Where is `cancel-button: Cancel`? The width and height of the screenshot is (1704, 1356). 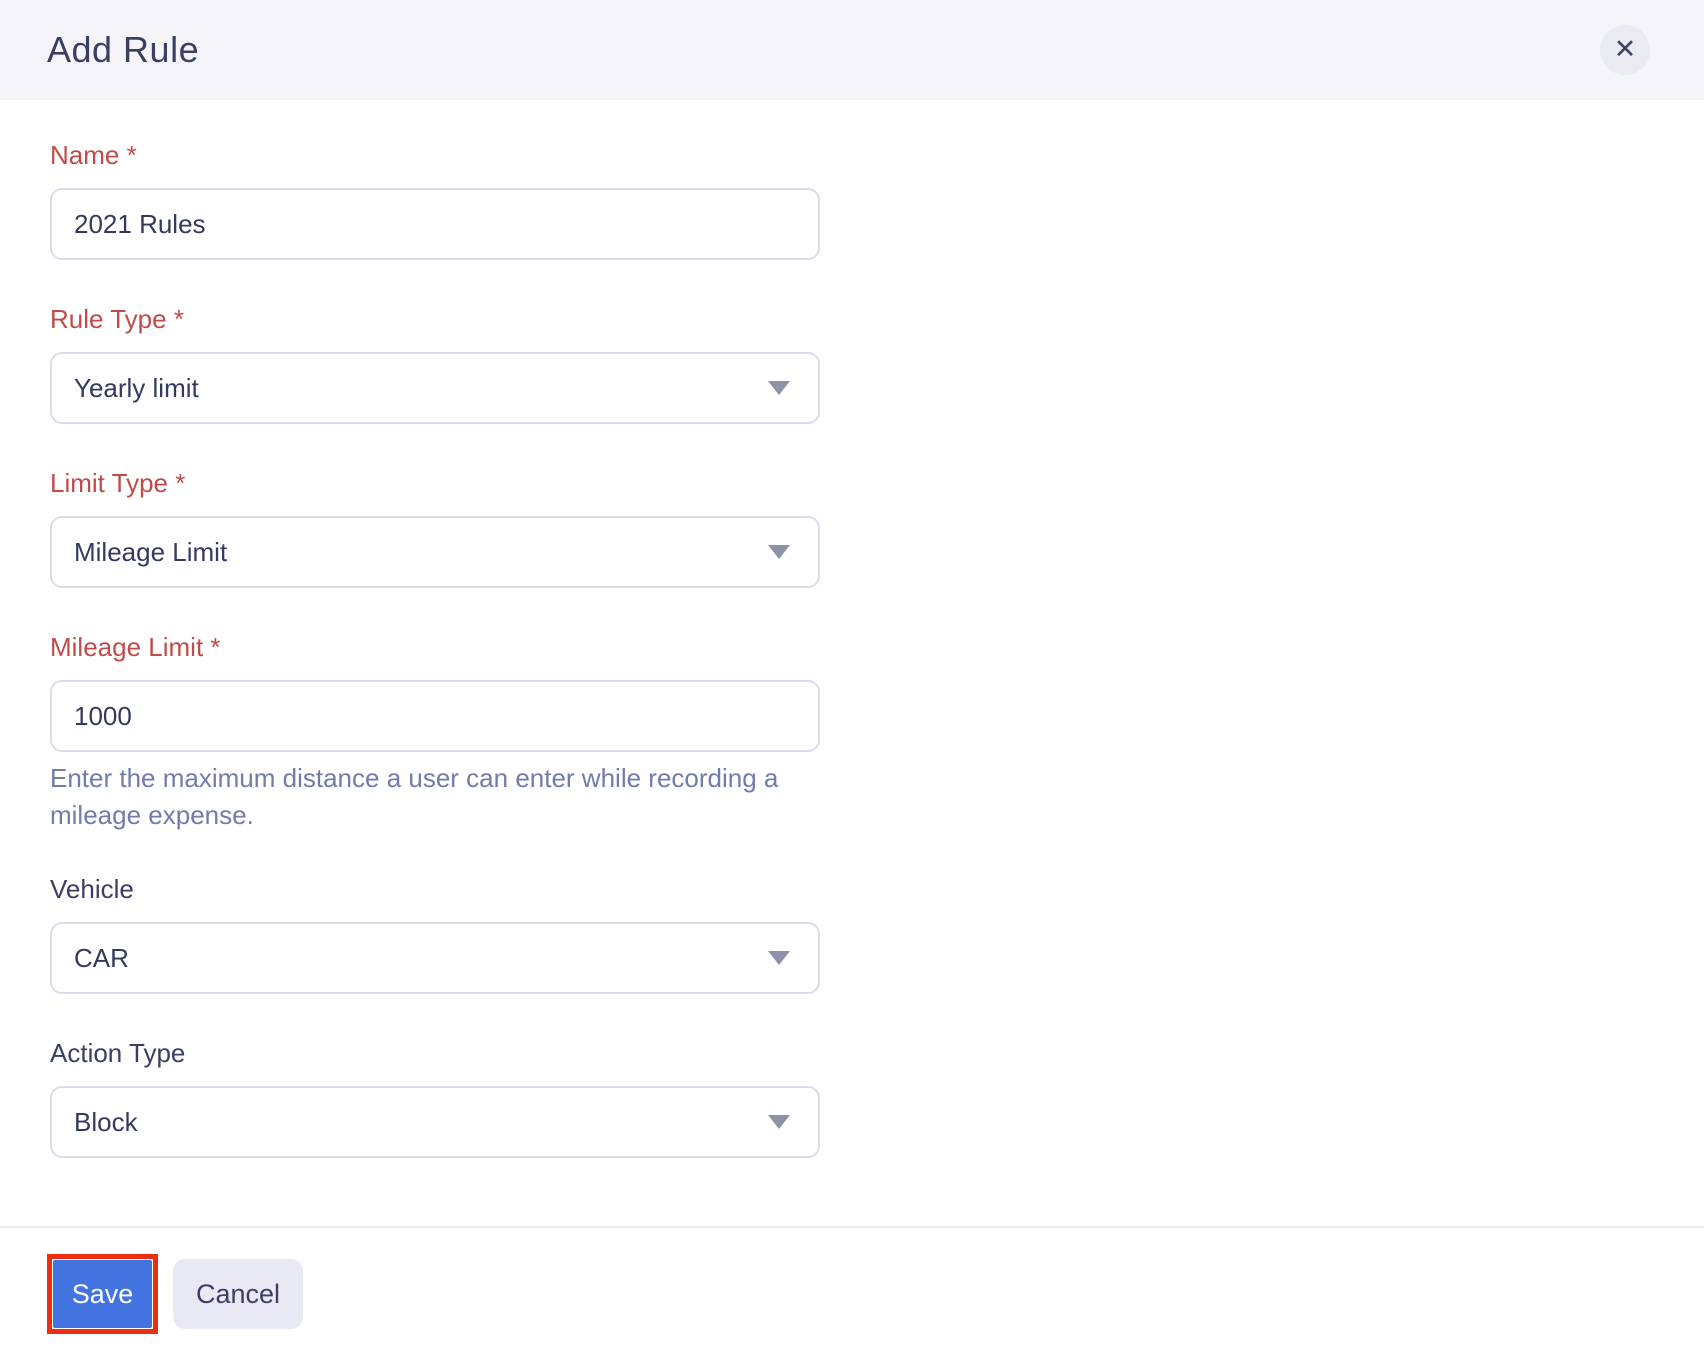 cancel-button: Cancel is located at coordinates (238, 1294).